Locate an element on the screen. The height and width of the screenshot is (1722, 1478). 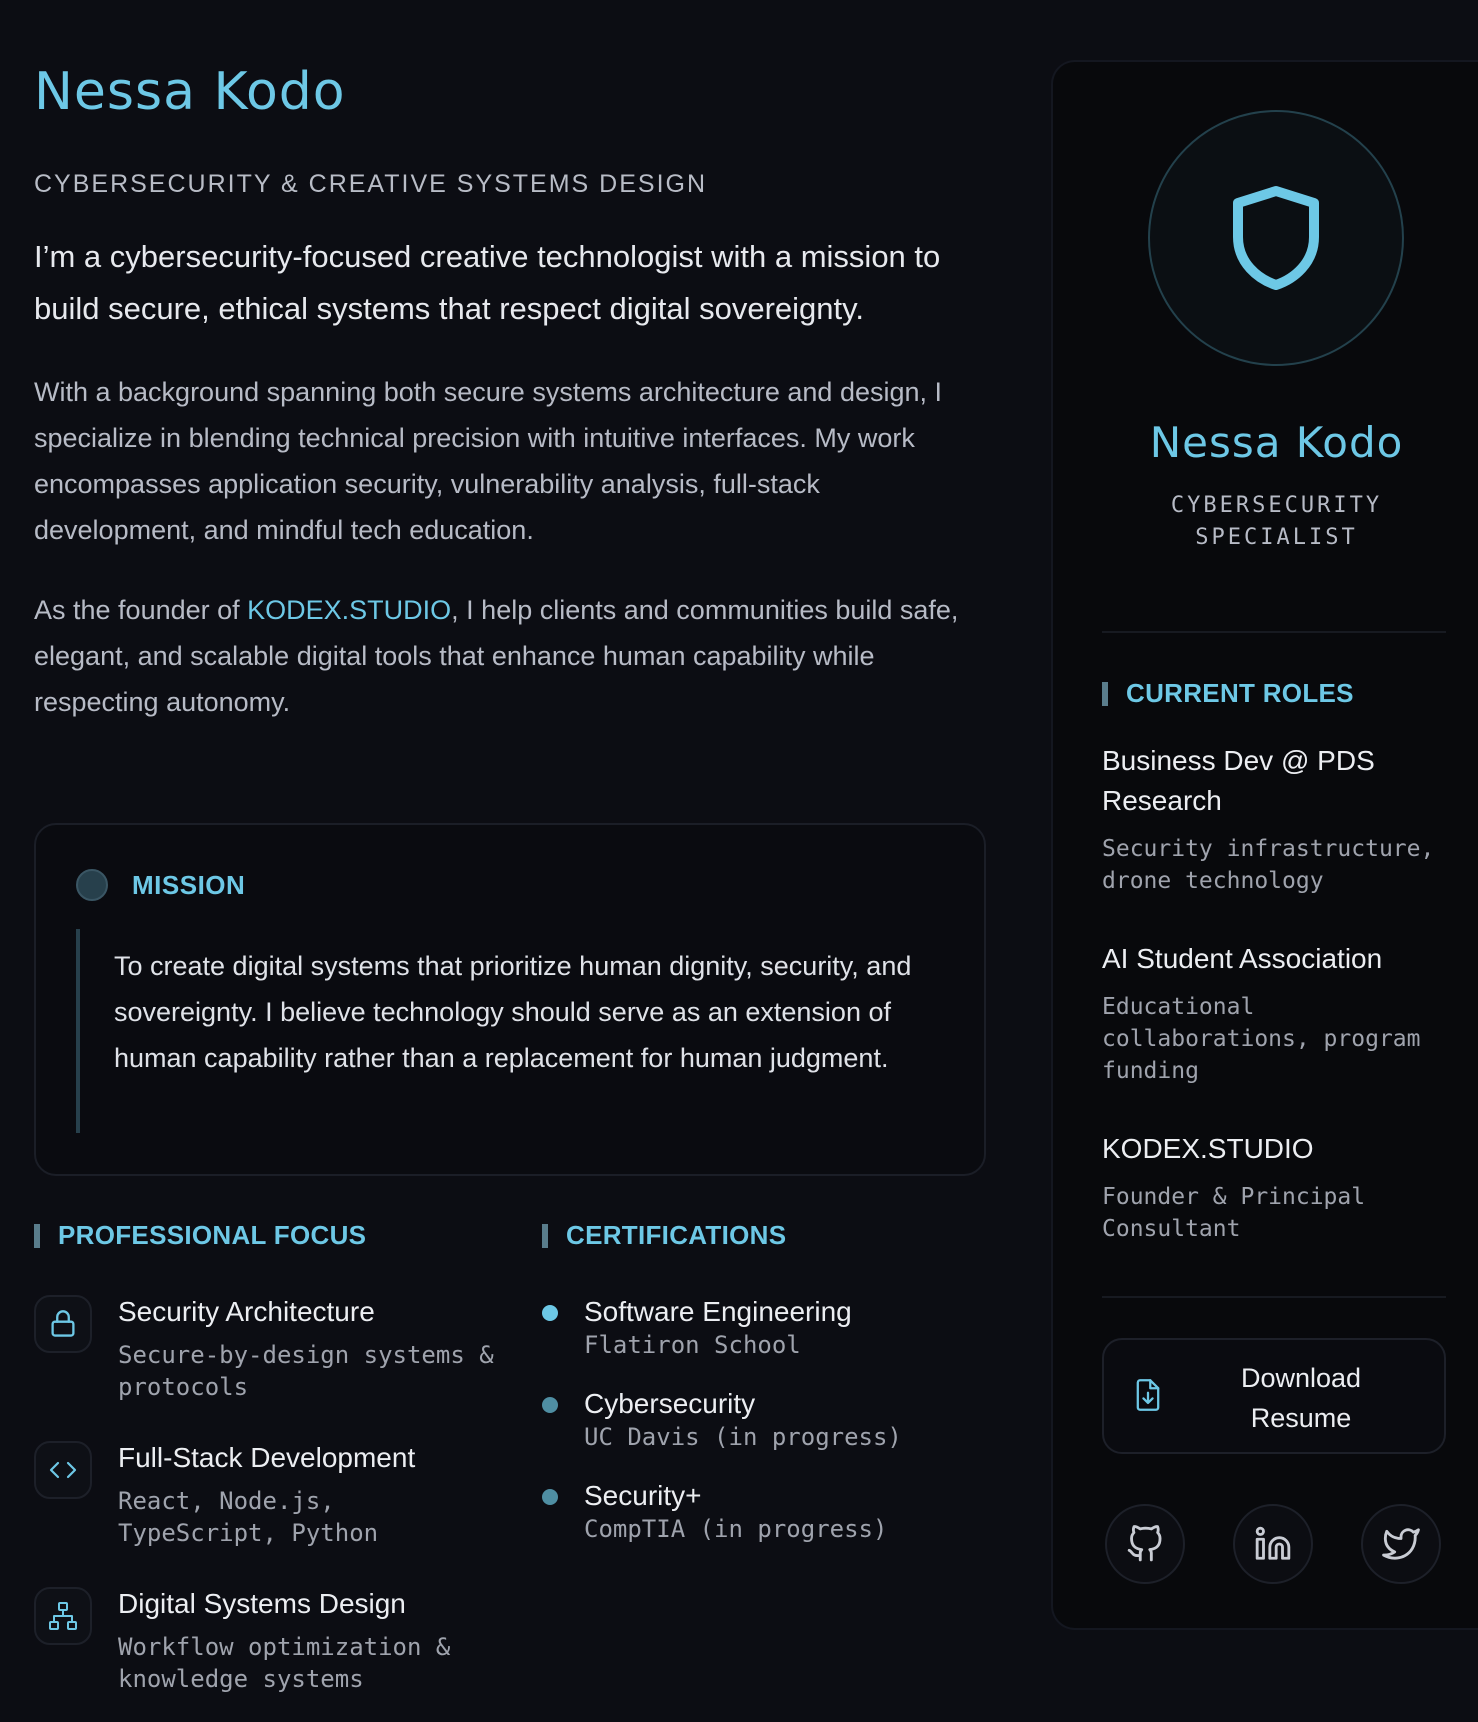
linkedin-link is located at coordinates (1273, 1544).